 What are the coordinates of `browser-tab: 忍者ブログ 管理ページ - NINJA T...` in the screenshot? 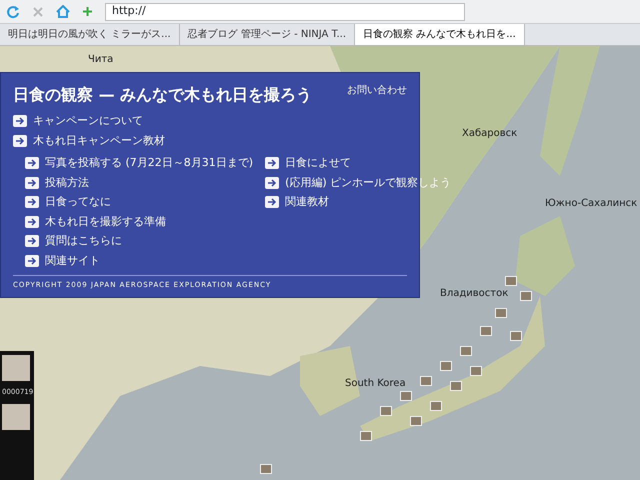 It's located at (268, 34).